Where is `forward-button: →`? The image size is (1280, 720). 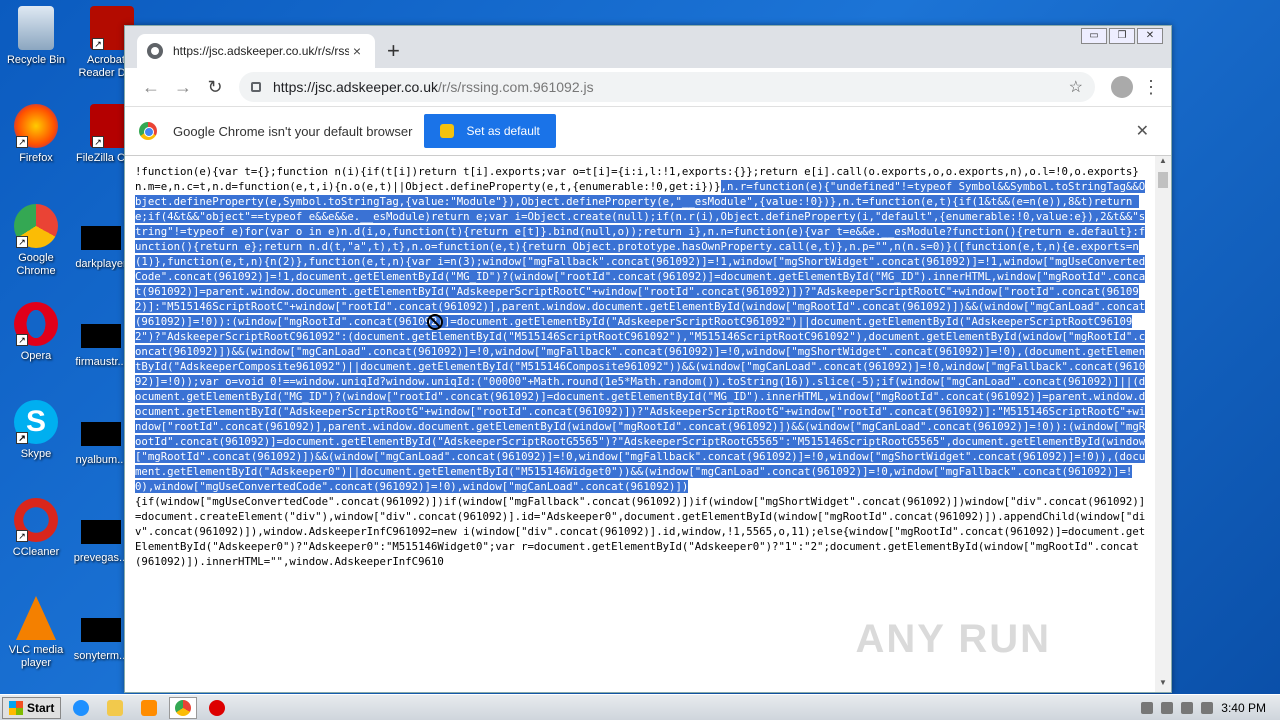
forward-button: → is located at coordinates (183, 87).